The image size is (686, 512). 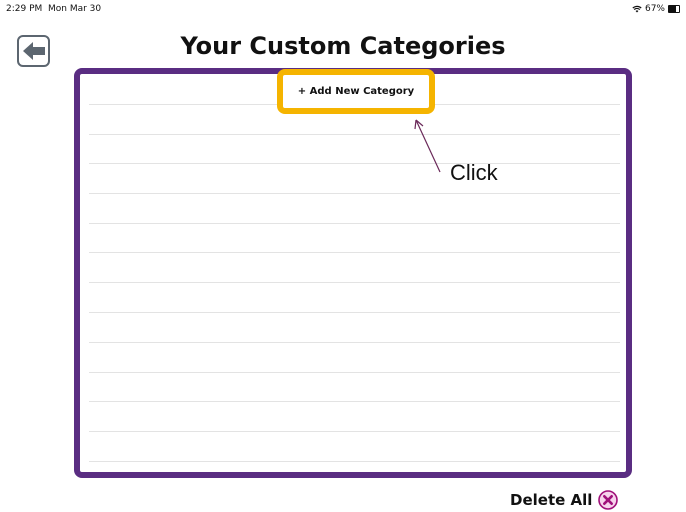 What do you see at coordinates (75, 9) in the screenshot?
I see `status-date: Mon Mar 30` at bounding box center [75, 9].